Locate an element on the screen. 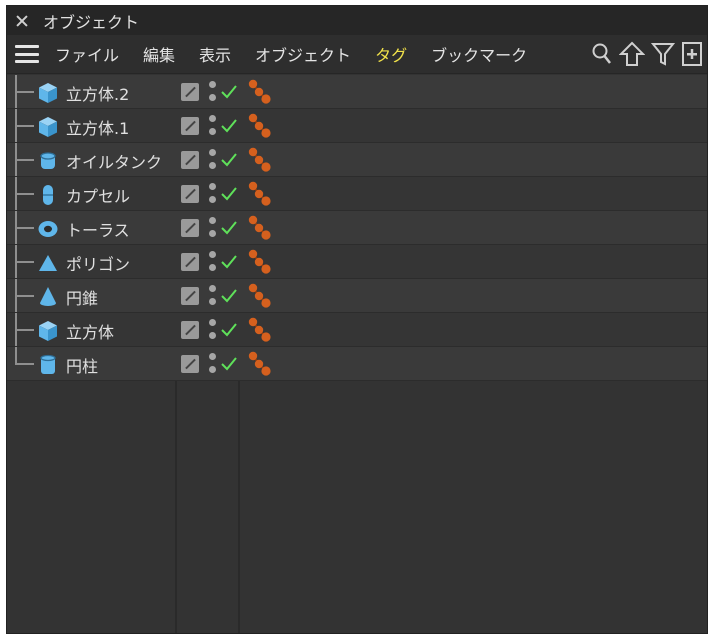 Image resolution: width=708 pixels, height=636 pixels. close-icon is located at coordinates (22, 21).